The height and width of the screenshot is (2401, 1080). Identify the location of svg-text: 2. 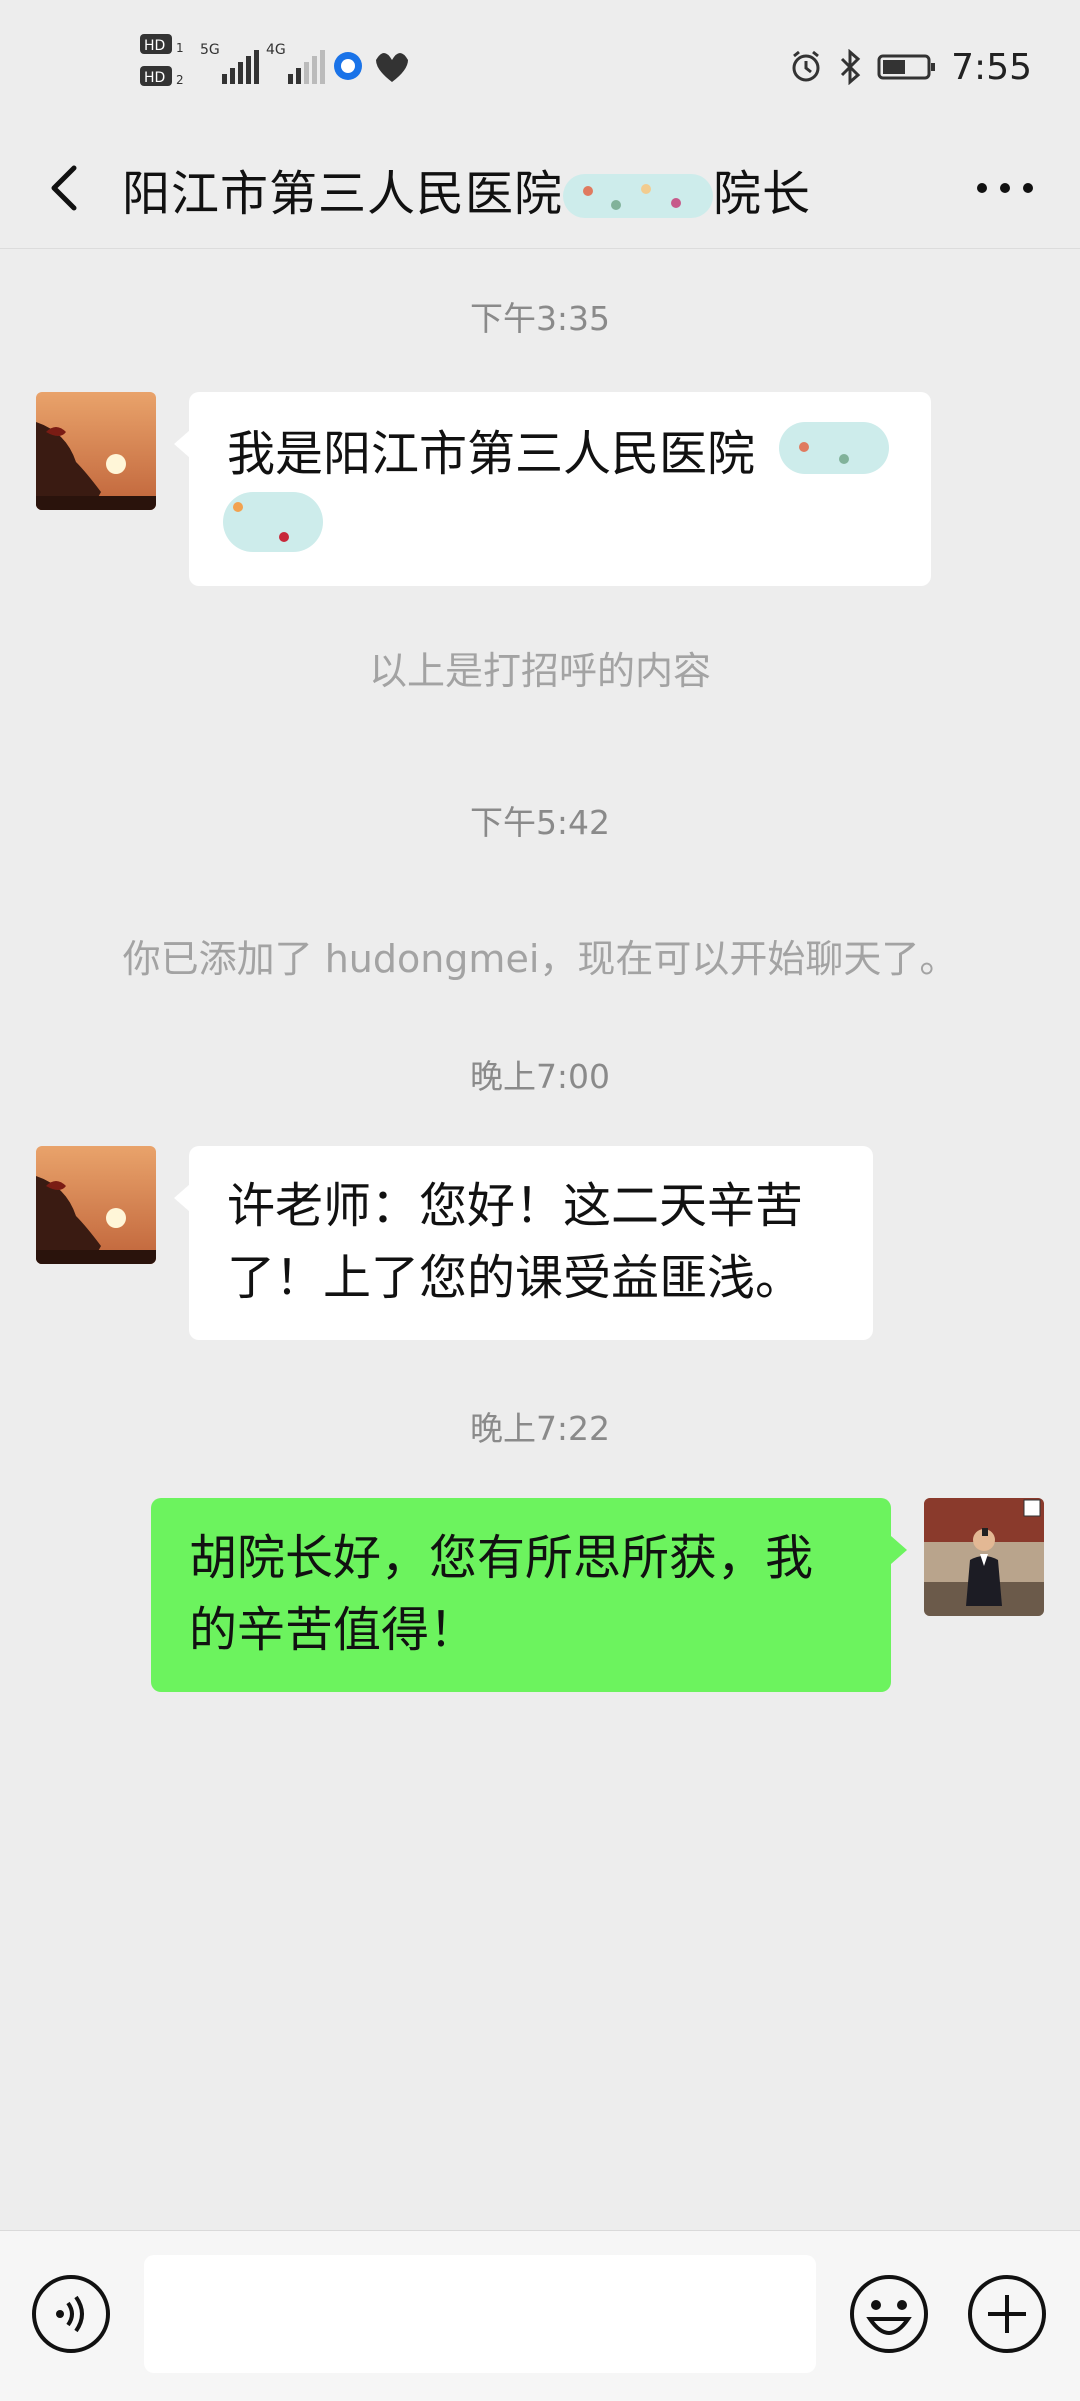
(180, 80).